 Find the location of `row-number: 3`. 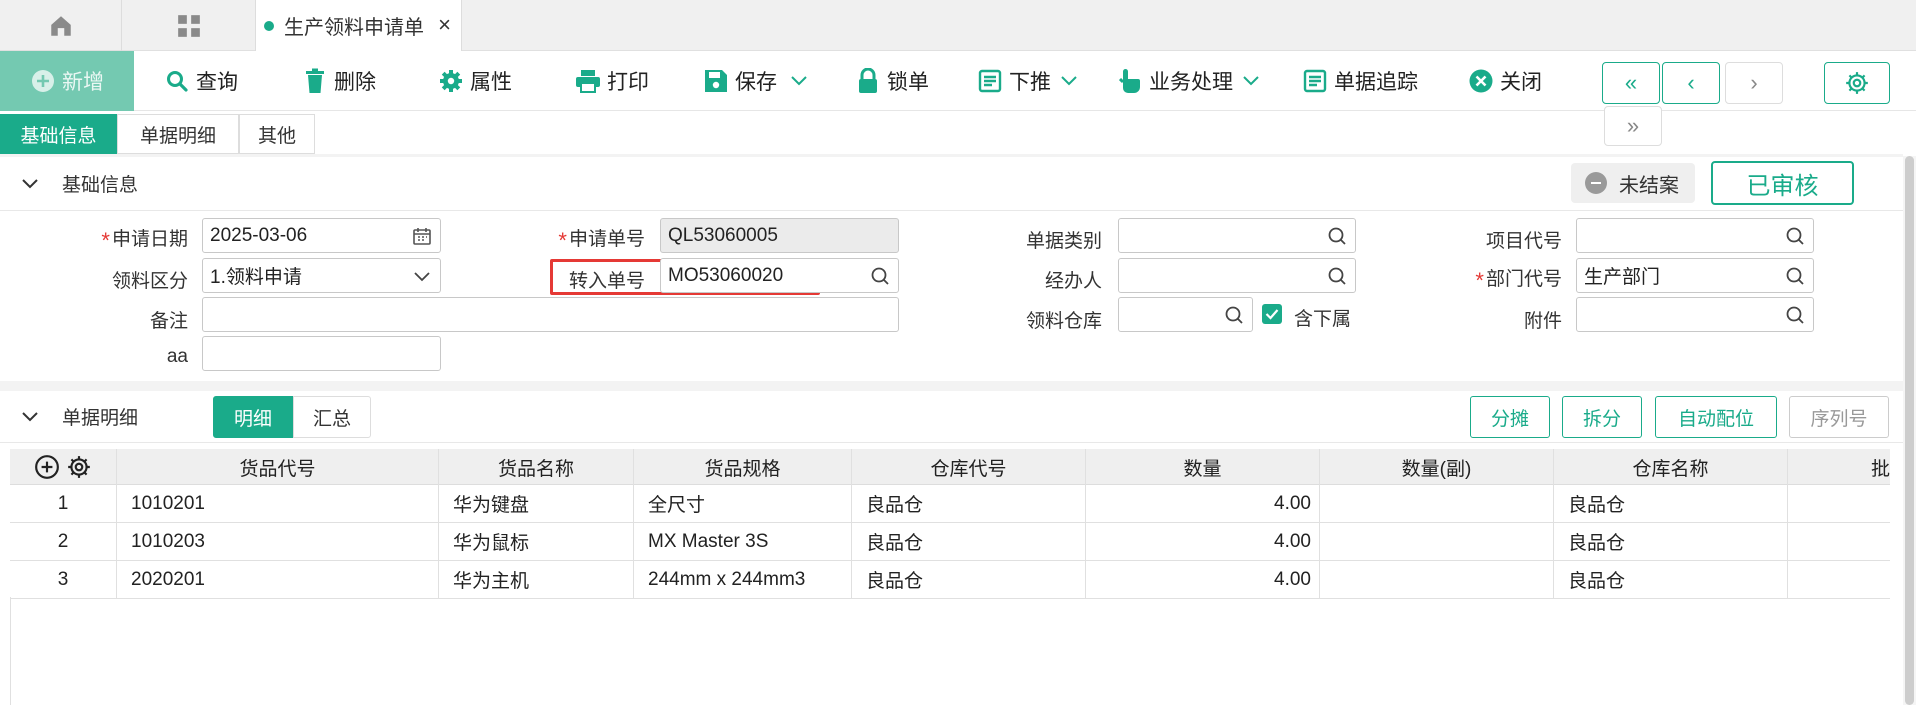

row-number: 3 is located at coordinates (63, 579).